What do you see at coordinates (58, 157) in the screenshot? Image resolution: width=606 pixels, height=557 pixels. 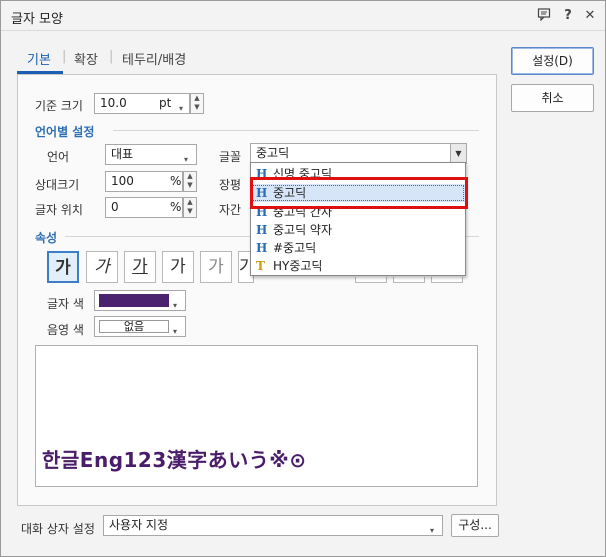 I see `language-label: 언어` at bounding box center [58, 157].